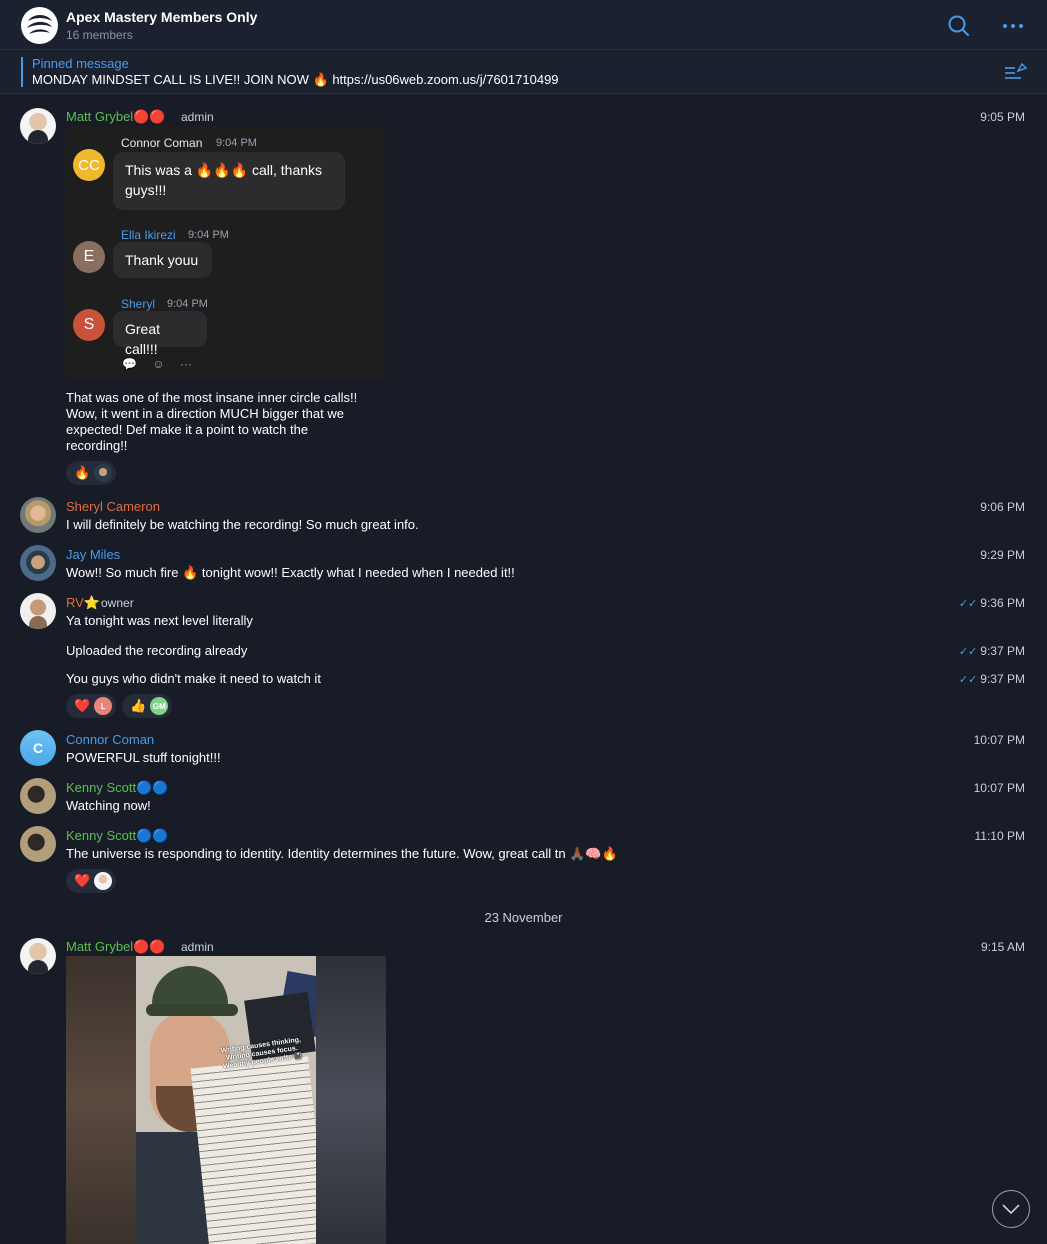 This screenshot has width=1047, height=1244. Describe the element at coordinates (1002, 507) in the screenshot. I see `message-time: 9:06 PM` at that location.